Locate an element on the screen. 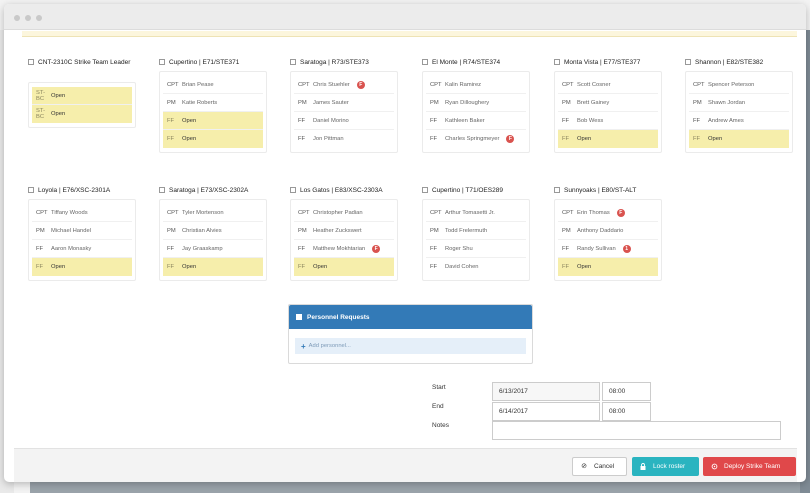  crew-name: Spencer Peterson is located at coordinates (731, 84).